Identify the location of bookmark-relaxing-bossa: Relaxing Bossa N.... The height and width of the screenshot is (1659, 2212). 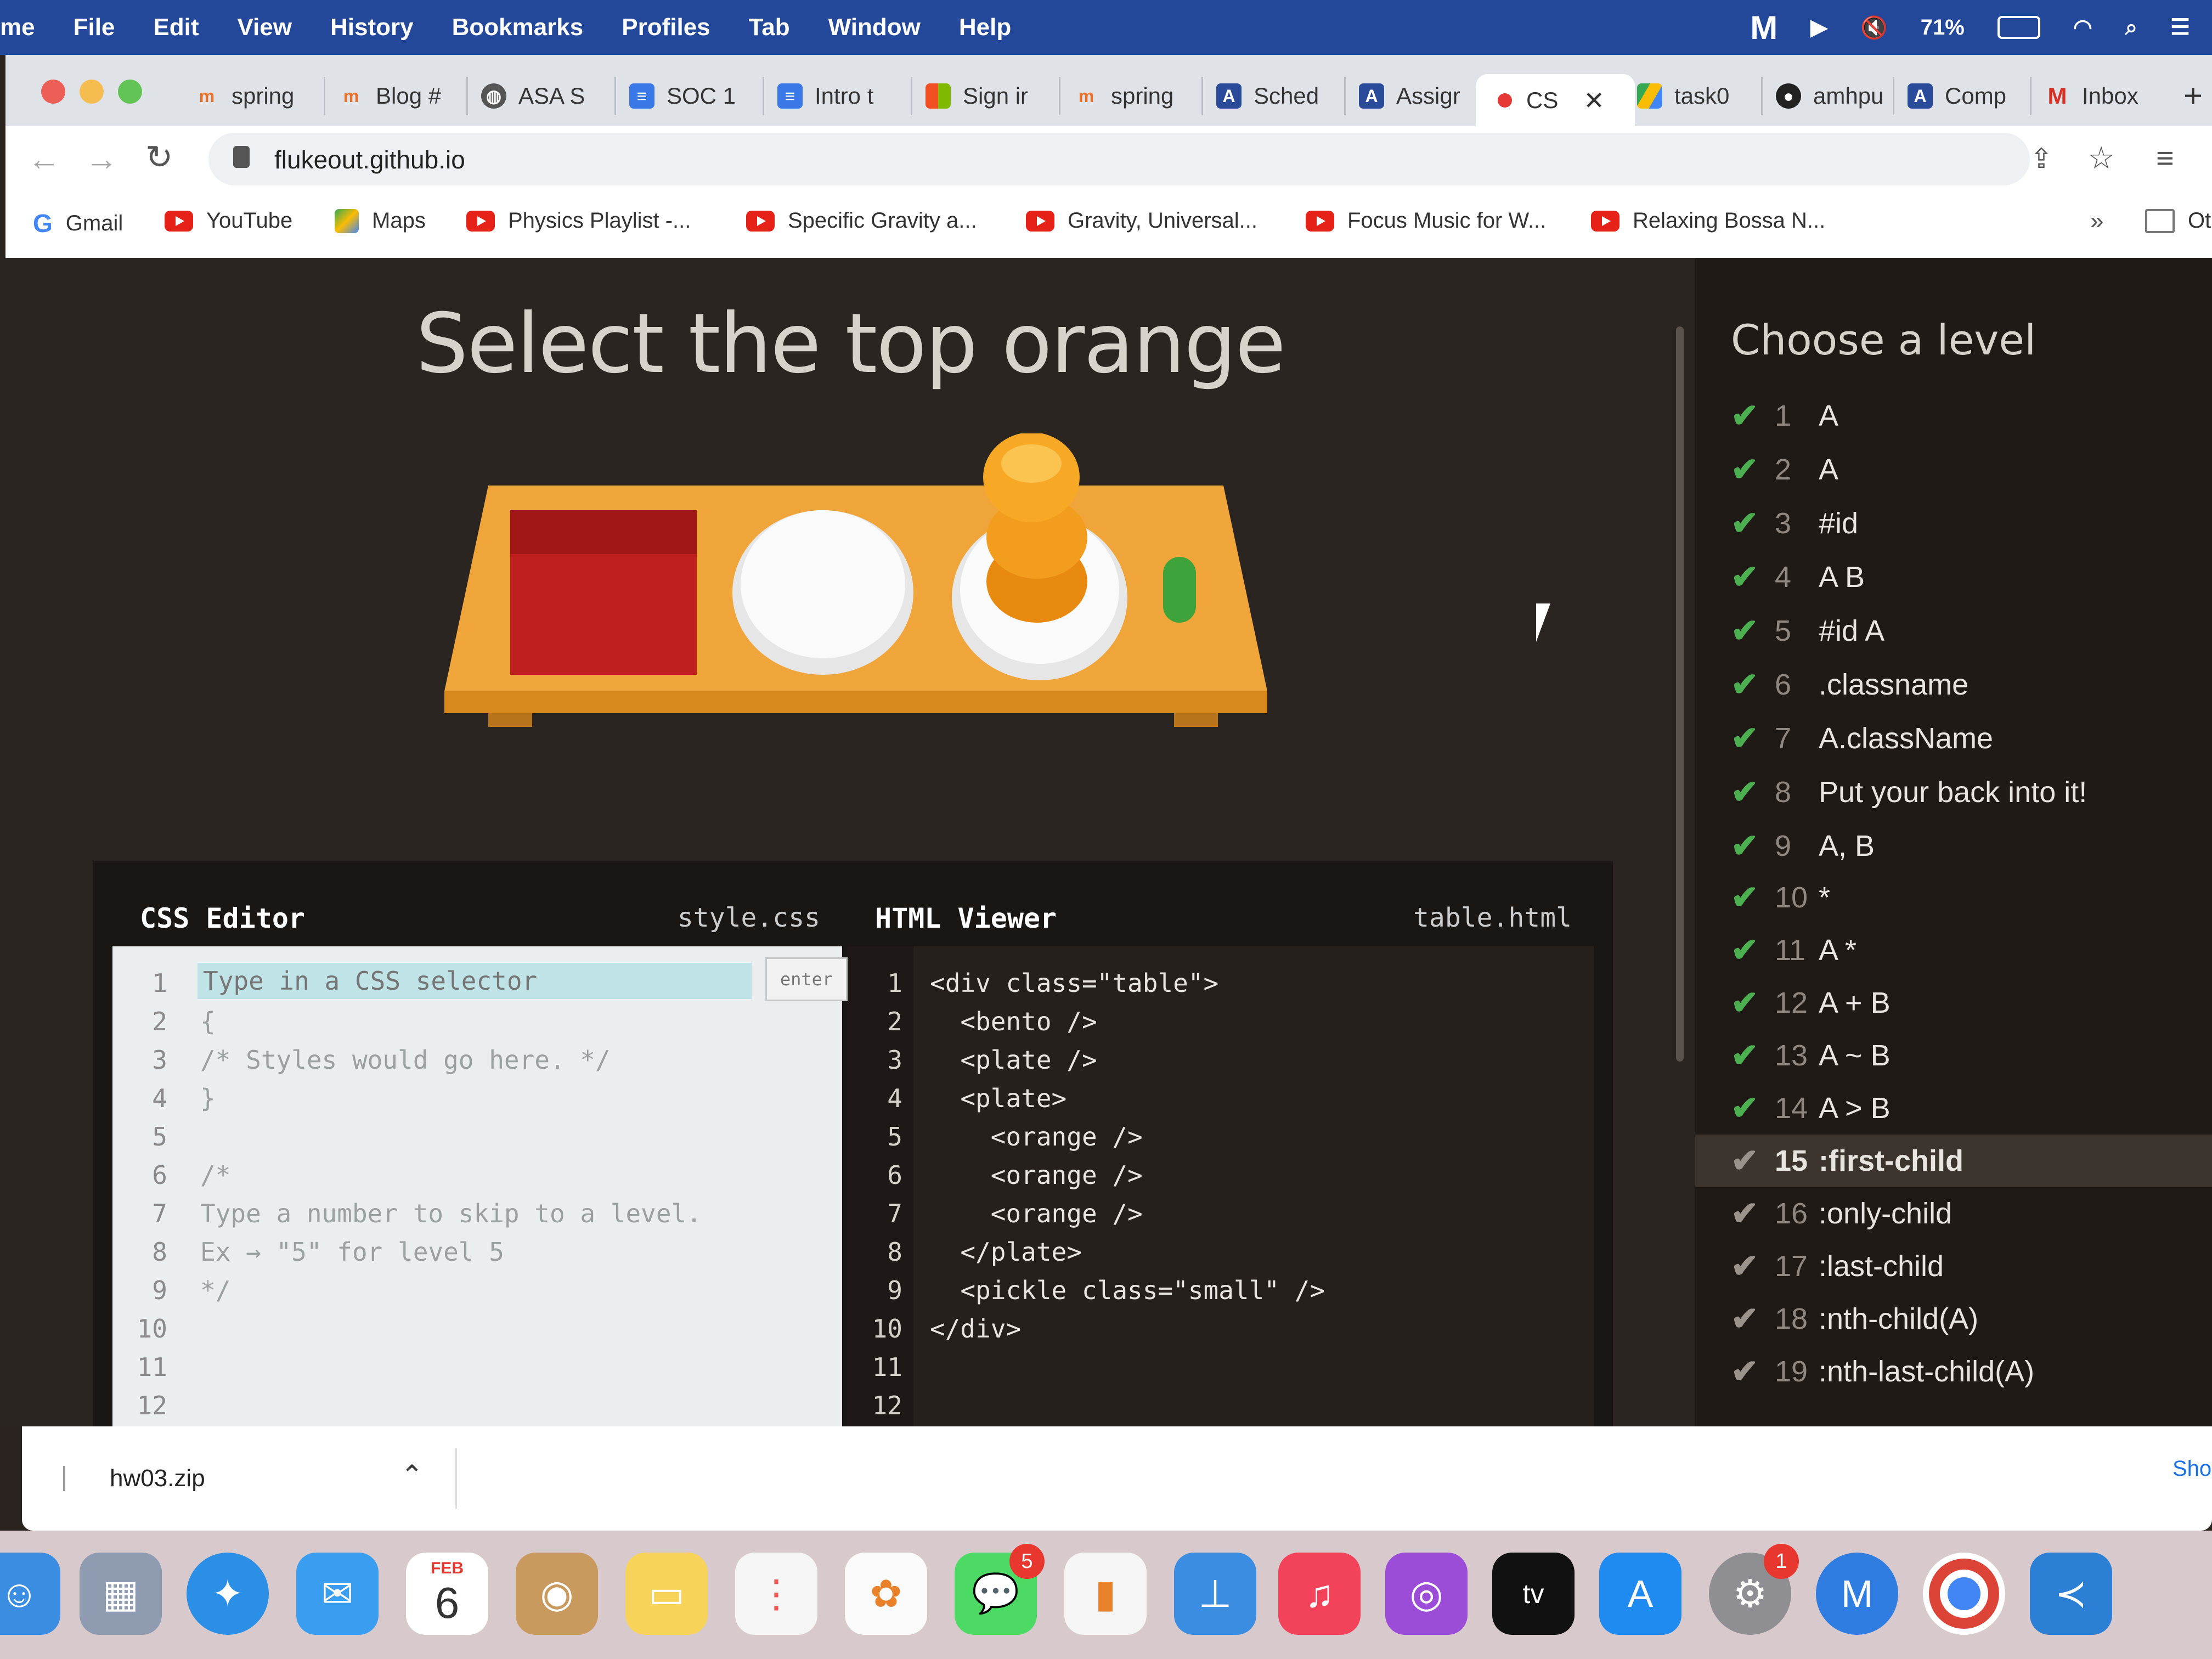
(1708, 220).